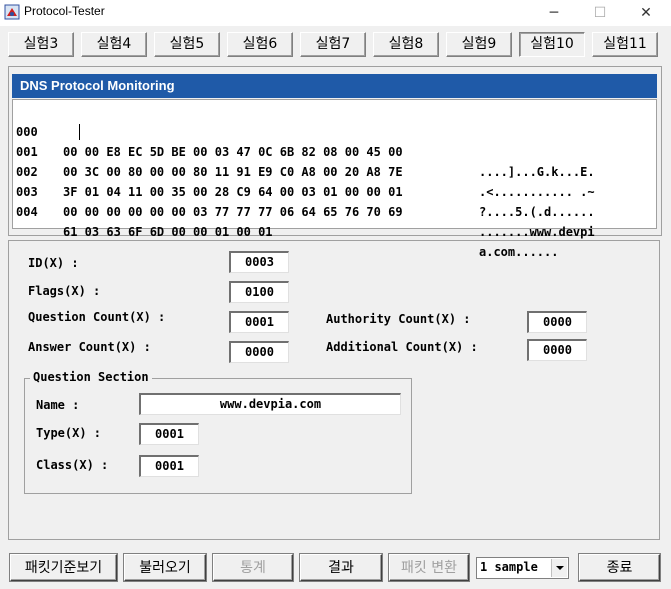 Image resolution: width=671 pixels, height=589 pixels. Describe the element at coordinates (53, 263) in the screenshot. I see `id-label: ID(X) :` at that location.